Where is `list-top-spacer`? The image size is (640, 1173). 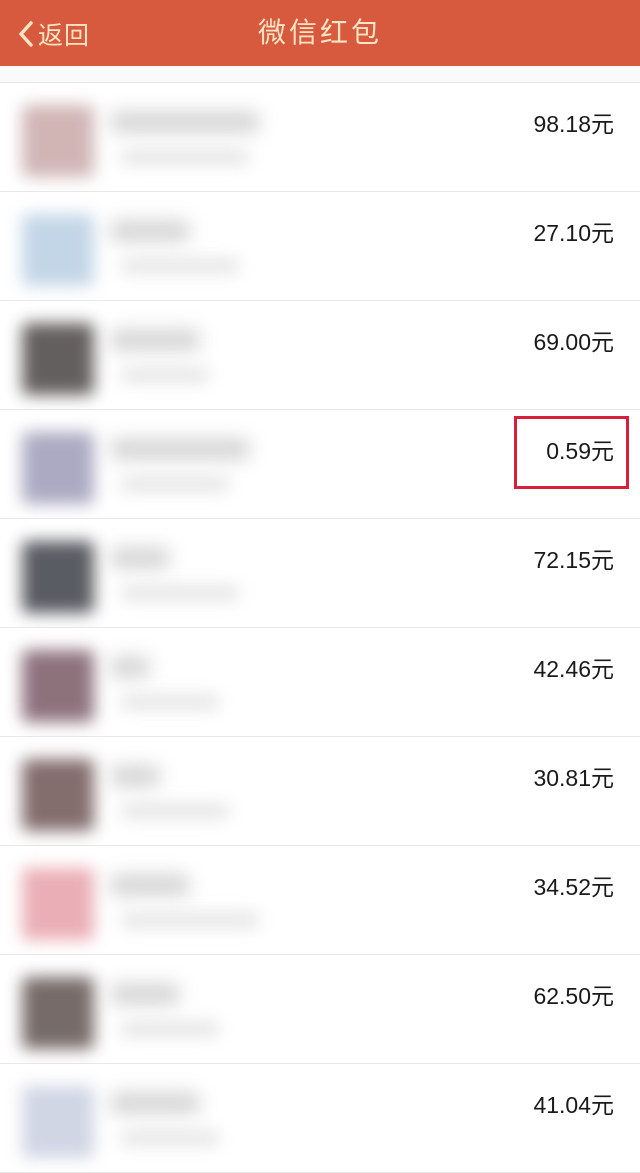 list-top-spacer is located at coordinates (320, 74).